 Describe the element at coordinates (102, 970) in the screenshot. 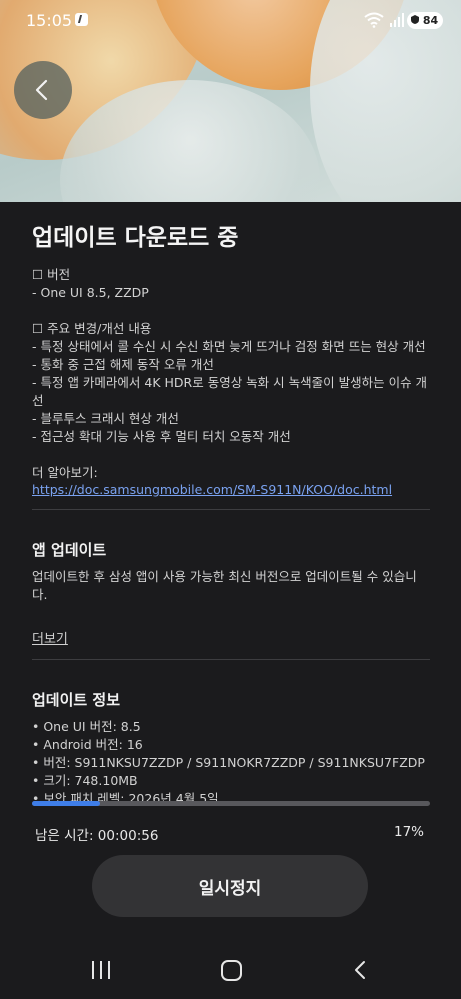

I see `recent-apps-icon` at that location.